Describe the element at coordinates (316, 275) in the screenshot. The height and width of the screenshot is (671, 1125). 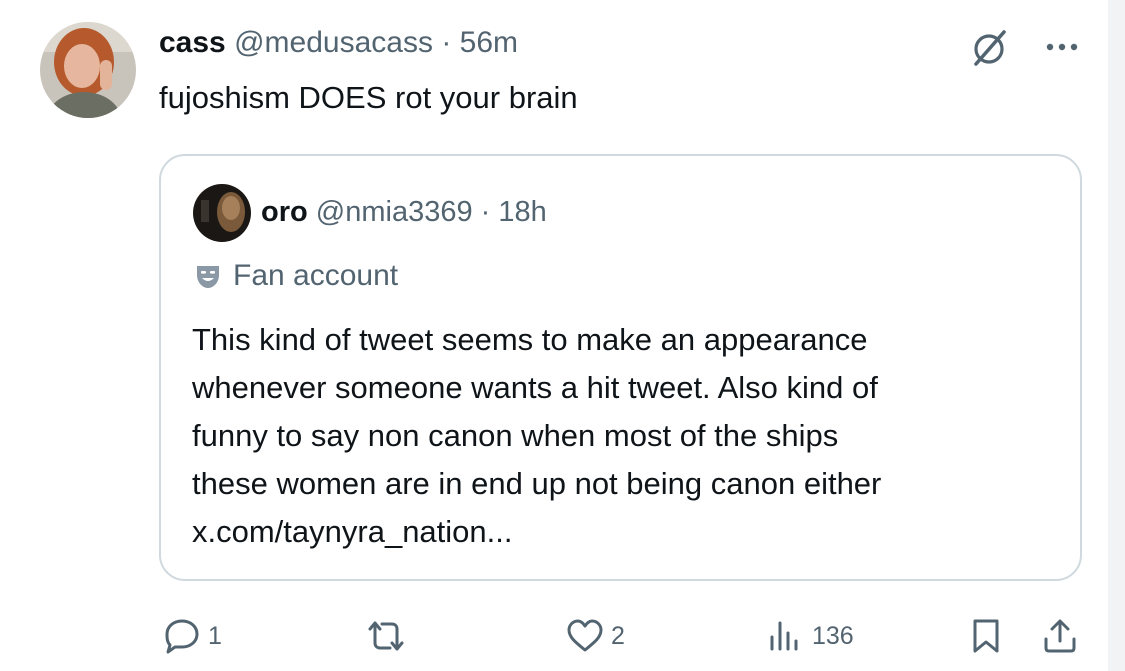
I see `fan-account-label: Fan account` at that location.